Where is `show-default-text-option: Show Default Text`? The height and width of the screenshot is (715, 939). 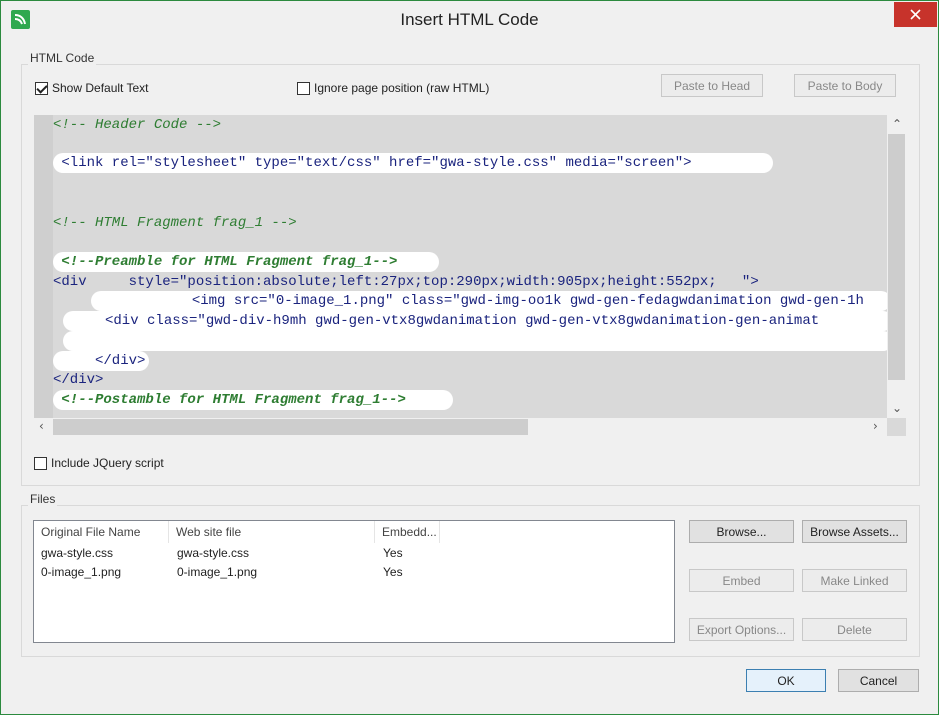 show-default-text-option: Show Default Text is located at coordinates (92, 88).